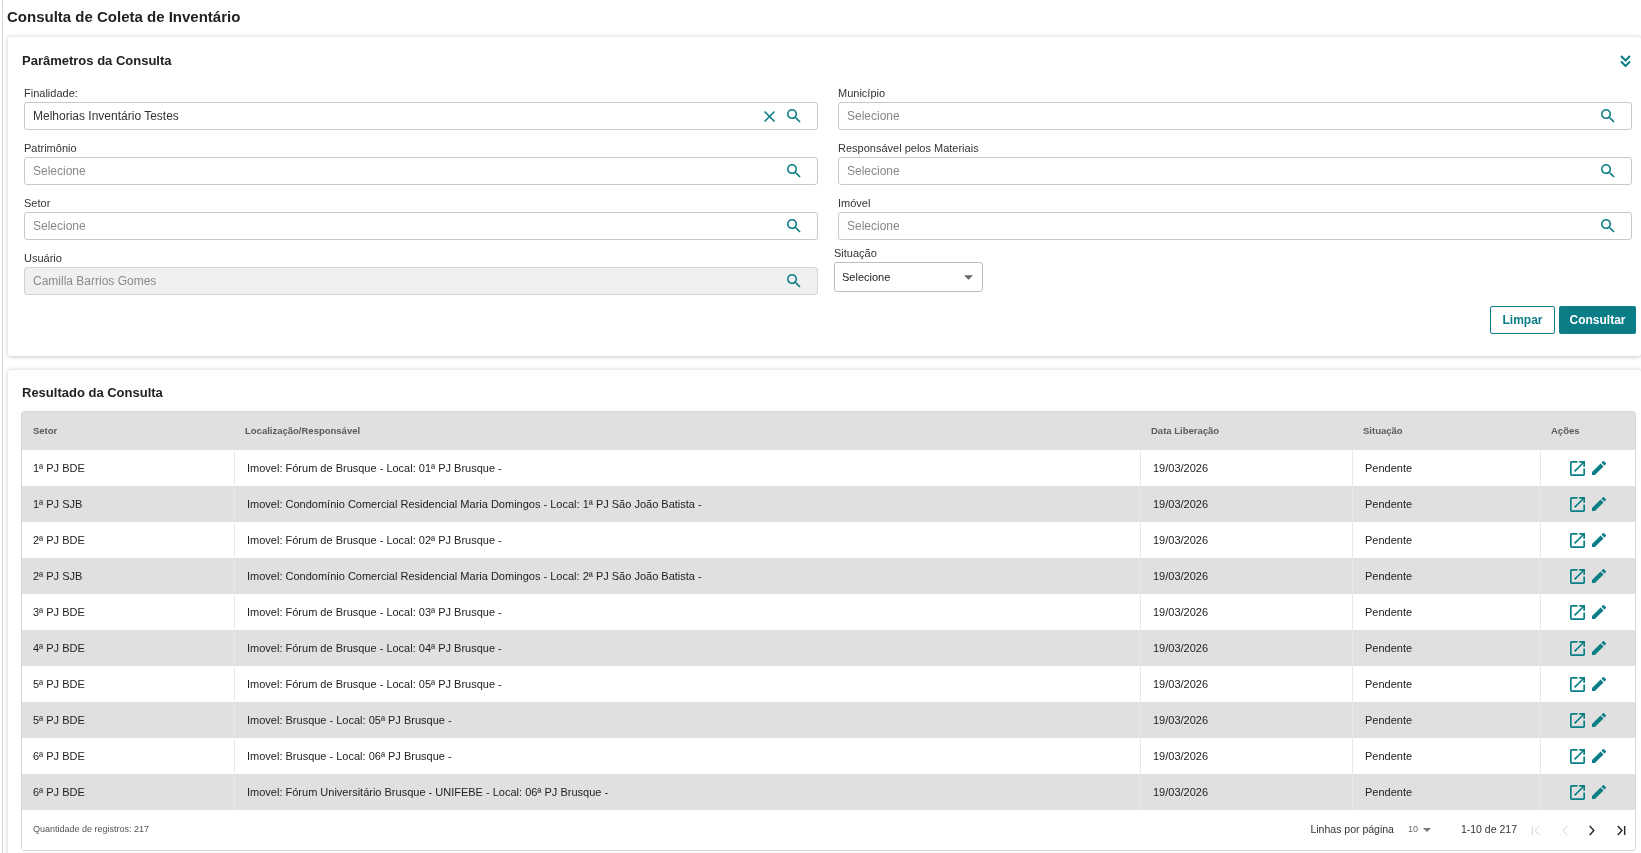  Describe the element at coordinates (856, 253) in the screenshot. I see `field-label: Situação` at that location.